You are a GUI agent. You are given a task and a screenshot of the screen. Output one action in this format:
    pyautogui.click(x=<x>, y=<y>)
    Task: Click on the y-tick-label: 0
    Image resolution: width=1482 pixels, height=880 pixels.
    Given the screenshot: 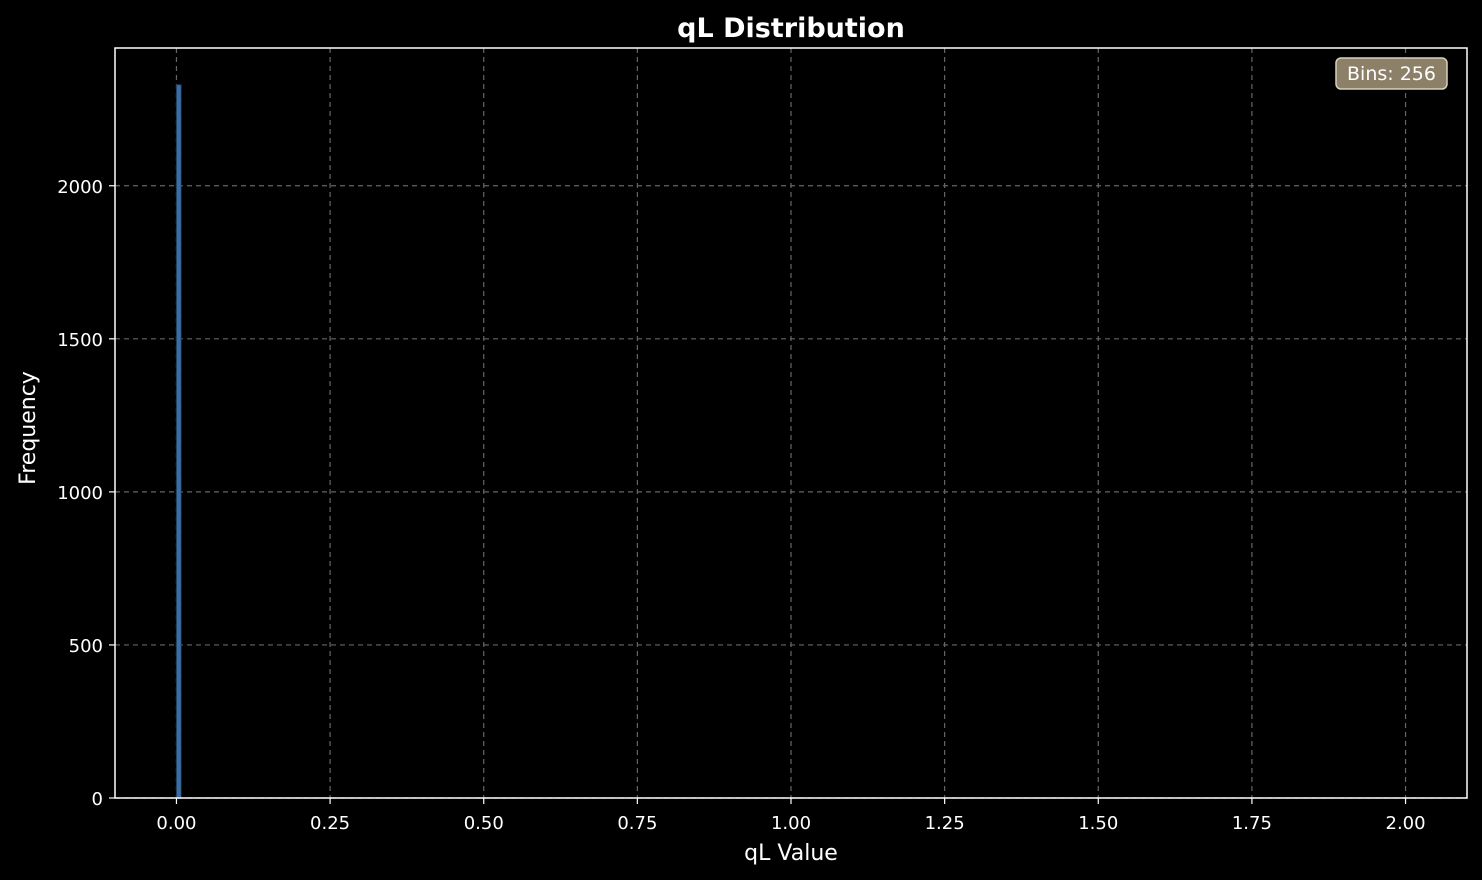 What is the action you would take?
    pyautogui.click(x=97, y=799)
    